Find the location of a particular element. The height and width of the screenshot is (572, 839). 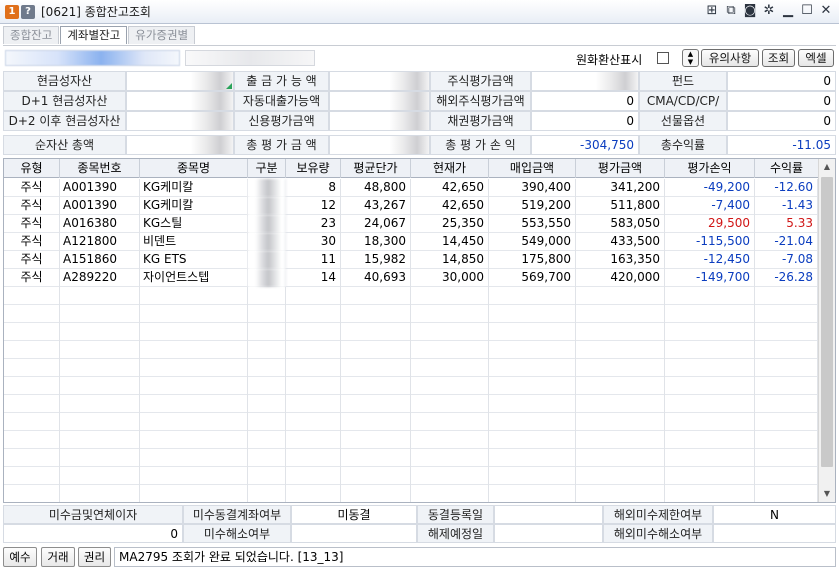

avg-price-cell: 15,982 is located at coordinates (376, 260).